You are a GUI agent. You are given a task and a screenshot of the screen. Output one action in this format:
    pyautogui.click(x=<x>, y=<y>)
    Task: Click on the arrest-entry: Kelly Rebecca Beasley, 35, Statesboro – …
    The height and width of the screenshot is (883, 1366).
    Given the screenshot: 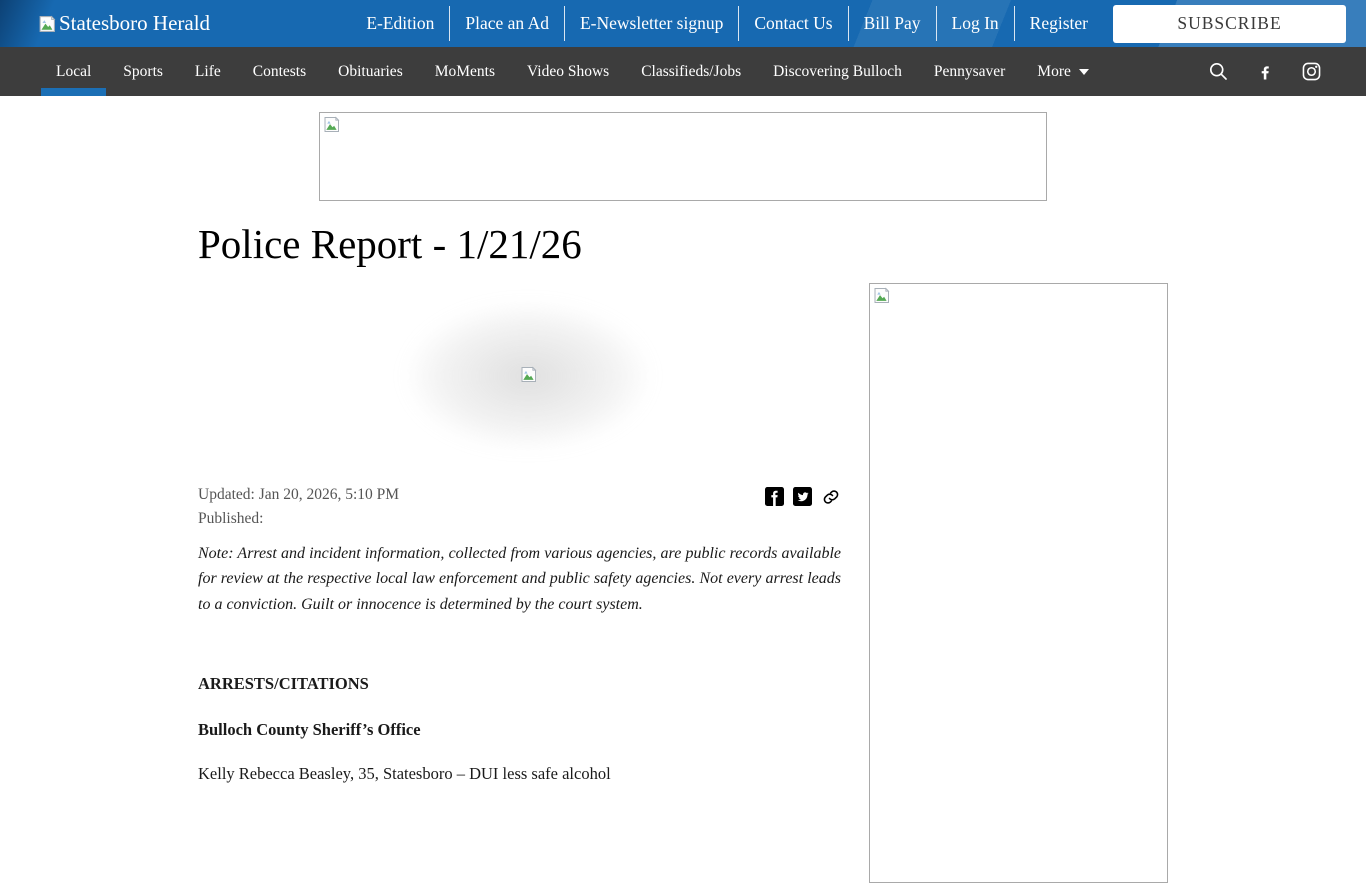 What is the action you would take?
    pyautogui.click(x=404, y=774)
    